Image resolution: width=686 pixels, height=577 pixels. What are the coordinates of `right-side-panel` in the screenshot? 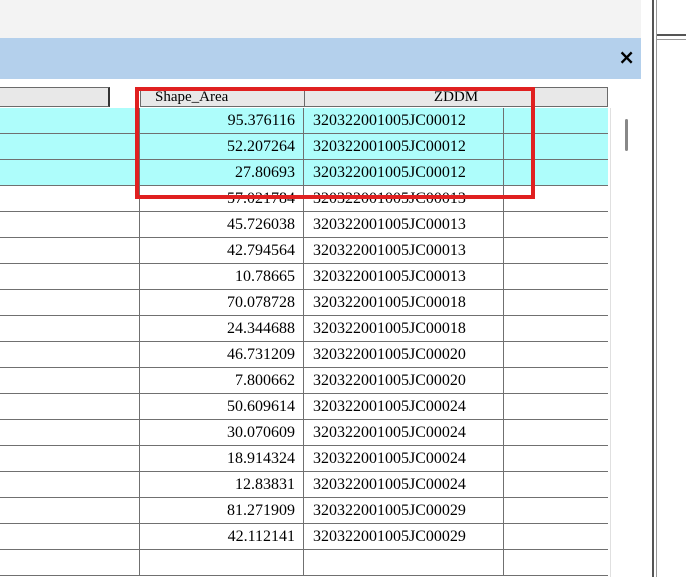 It's located at (663, 288).